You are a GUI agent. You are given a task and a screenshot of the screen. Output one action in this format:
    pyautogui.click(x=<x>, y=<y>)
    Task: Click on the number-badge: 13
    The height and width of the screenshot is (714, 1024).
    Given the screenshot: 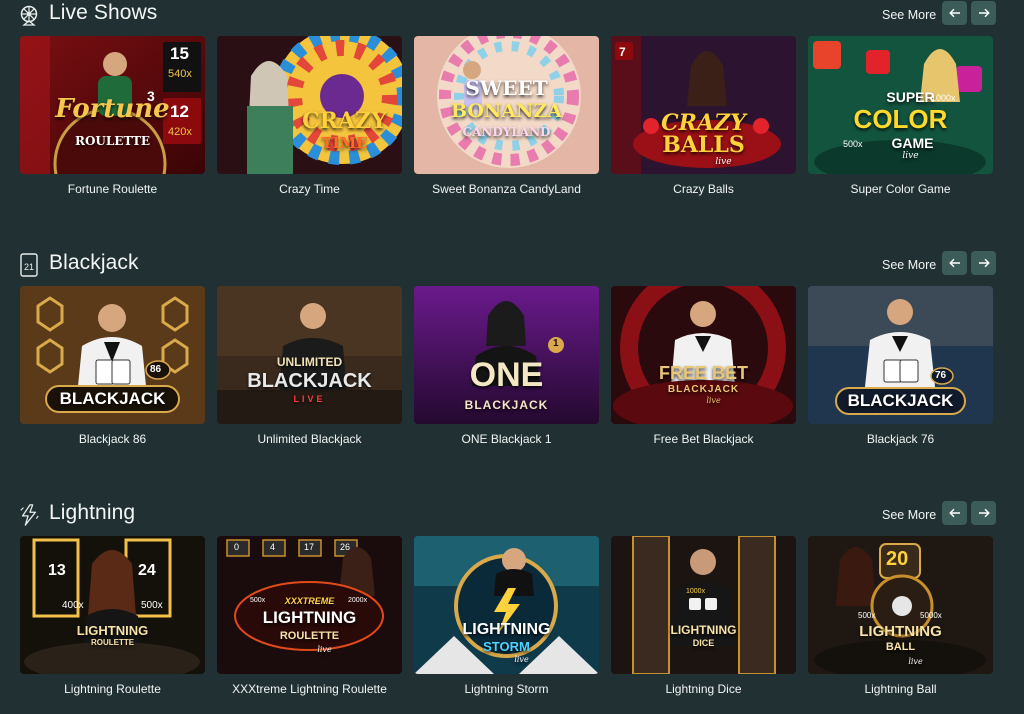 What is the action you would take?
    pyautogui.click(x=57, y=570)
    